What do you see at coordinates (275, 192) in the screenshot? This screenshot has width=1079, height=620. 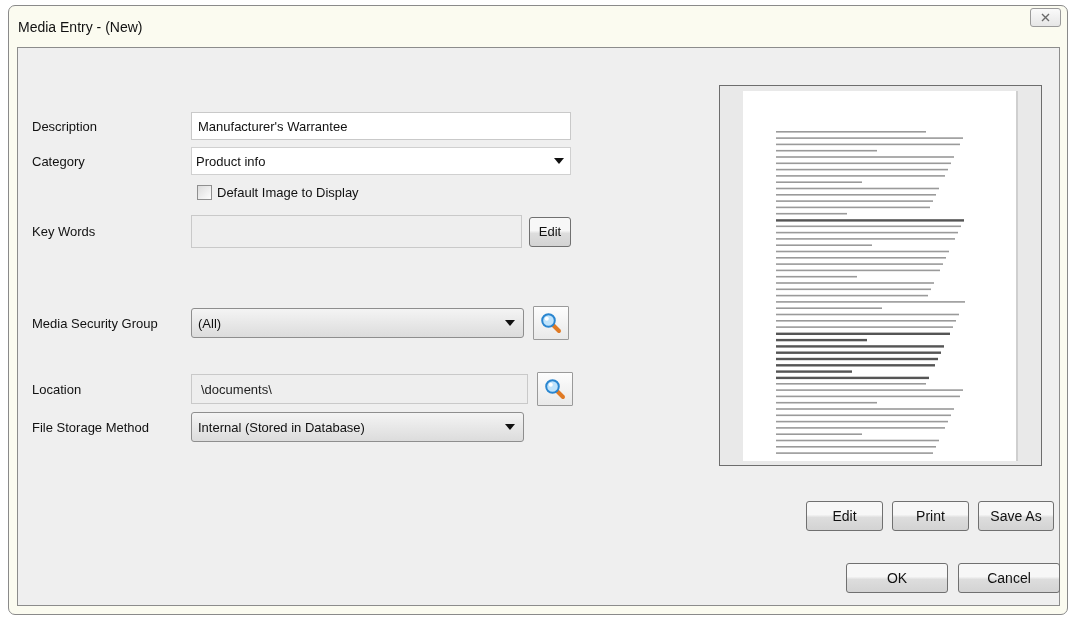 I see `checkbox: Default Image to Display` at bounding box center [275, 192].